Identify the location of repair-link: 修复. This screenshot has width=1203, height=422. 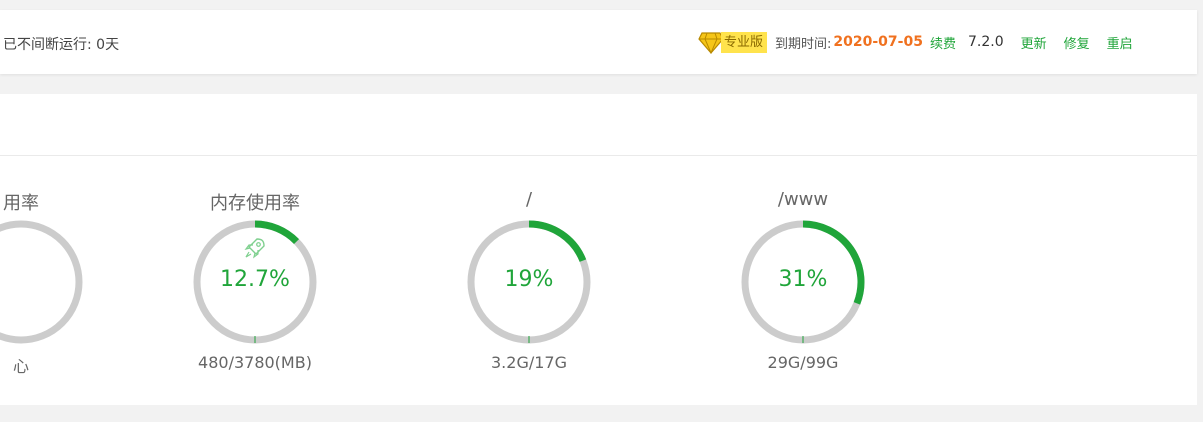
(1077, 42).